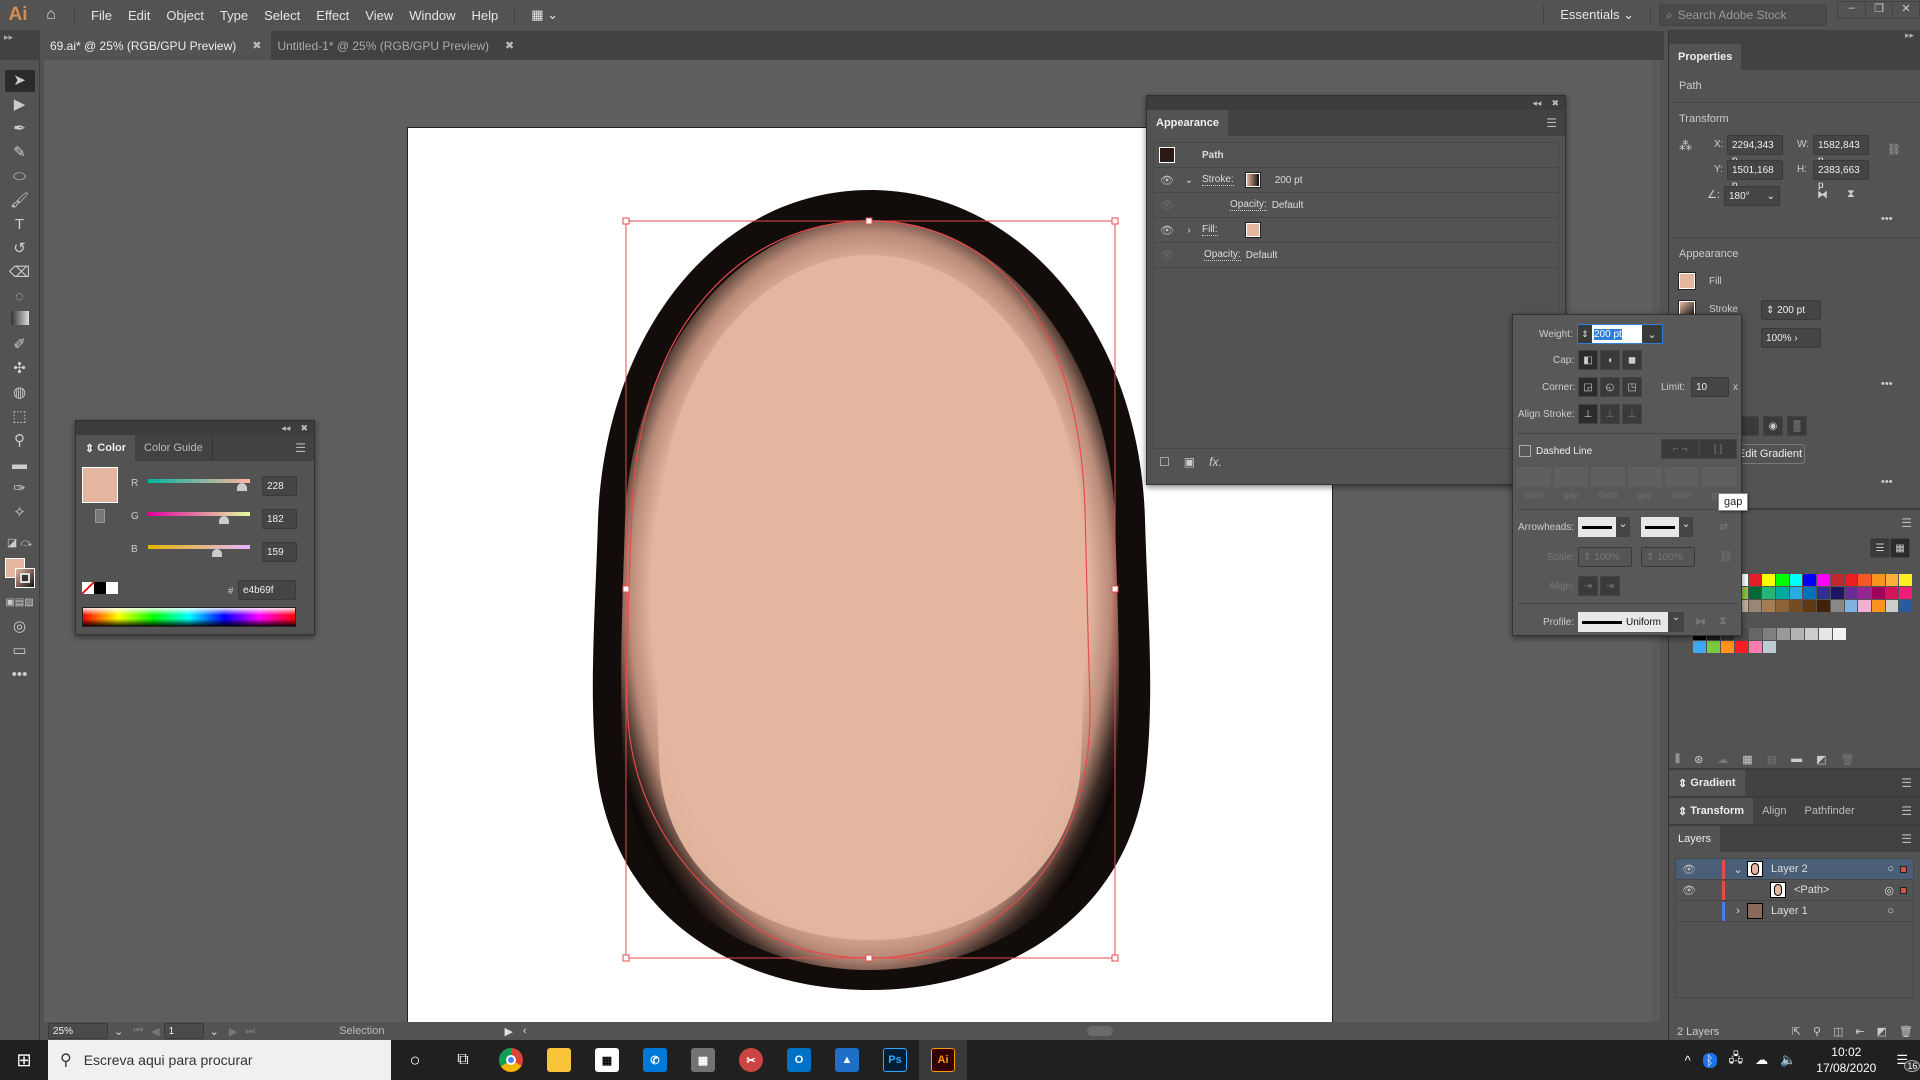  Describe the element at coordinates (20, 225) in the screenshot. I see `type-tool-icon: T` at that location.